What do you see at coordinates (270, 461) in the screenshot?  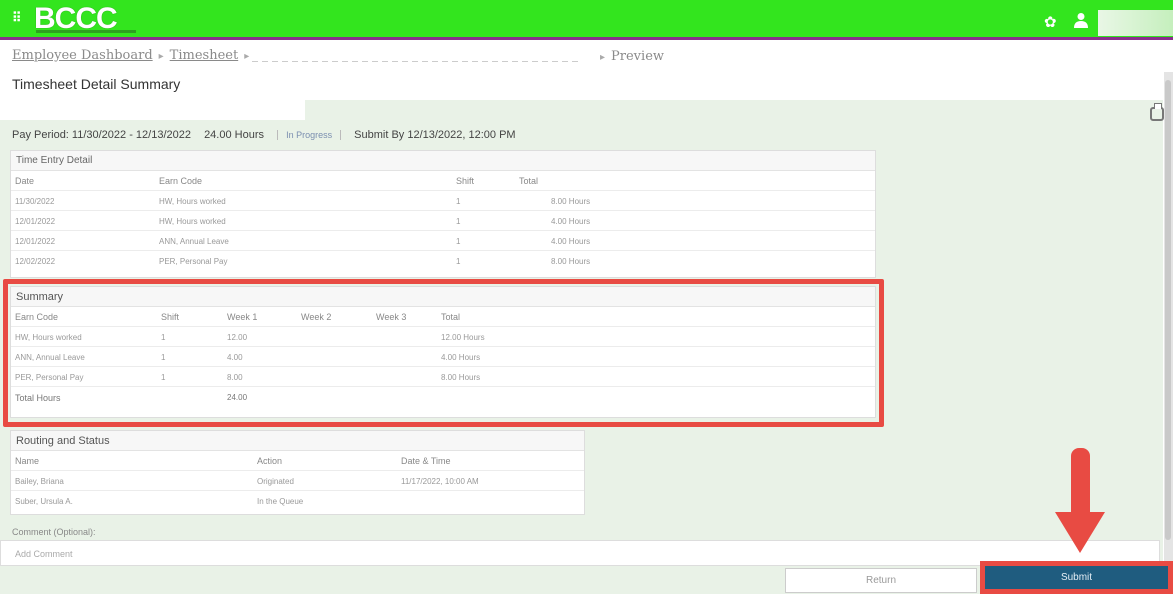 I see `col-action: Action` at bounding box center [270, 461].